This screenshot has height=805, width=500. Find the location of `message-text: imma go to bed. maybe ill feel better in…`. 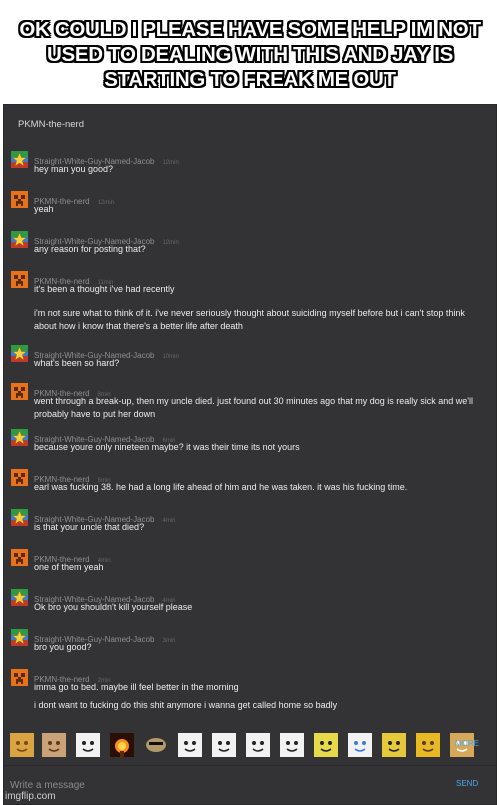

message-text: imma go to bed. maybe ill feel better in… is located at coordinates (136, 687).